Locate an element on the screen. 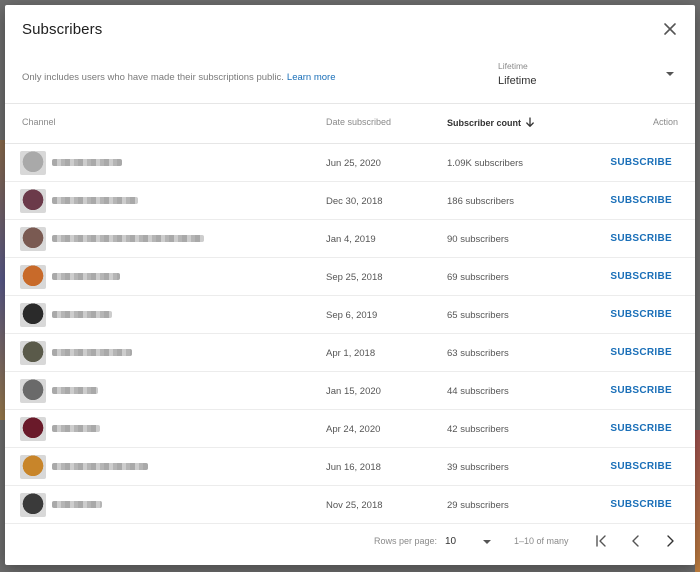 This screenshot has width=700, height=572. table-row: Sep 6, 2019 65 subscribers SUBSCRIBE is located at coordinates (350, 315).